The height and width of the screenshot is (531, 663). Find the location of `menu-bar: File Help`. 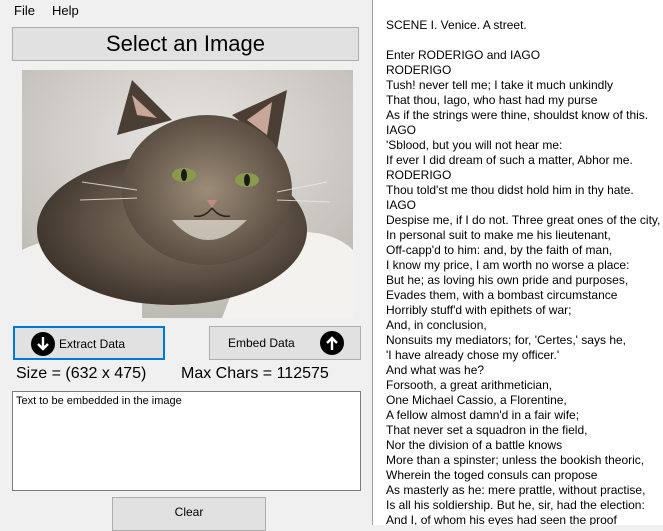

menu-bar: File Help is located at coordinates (186, 11).